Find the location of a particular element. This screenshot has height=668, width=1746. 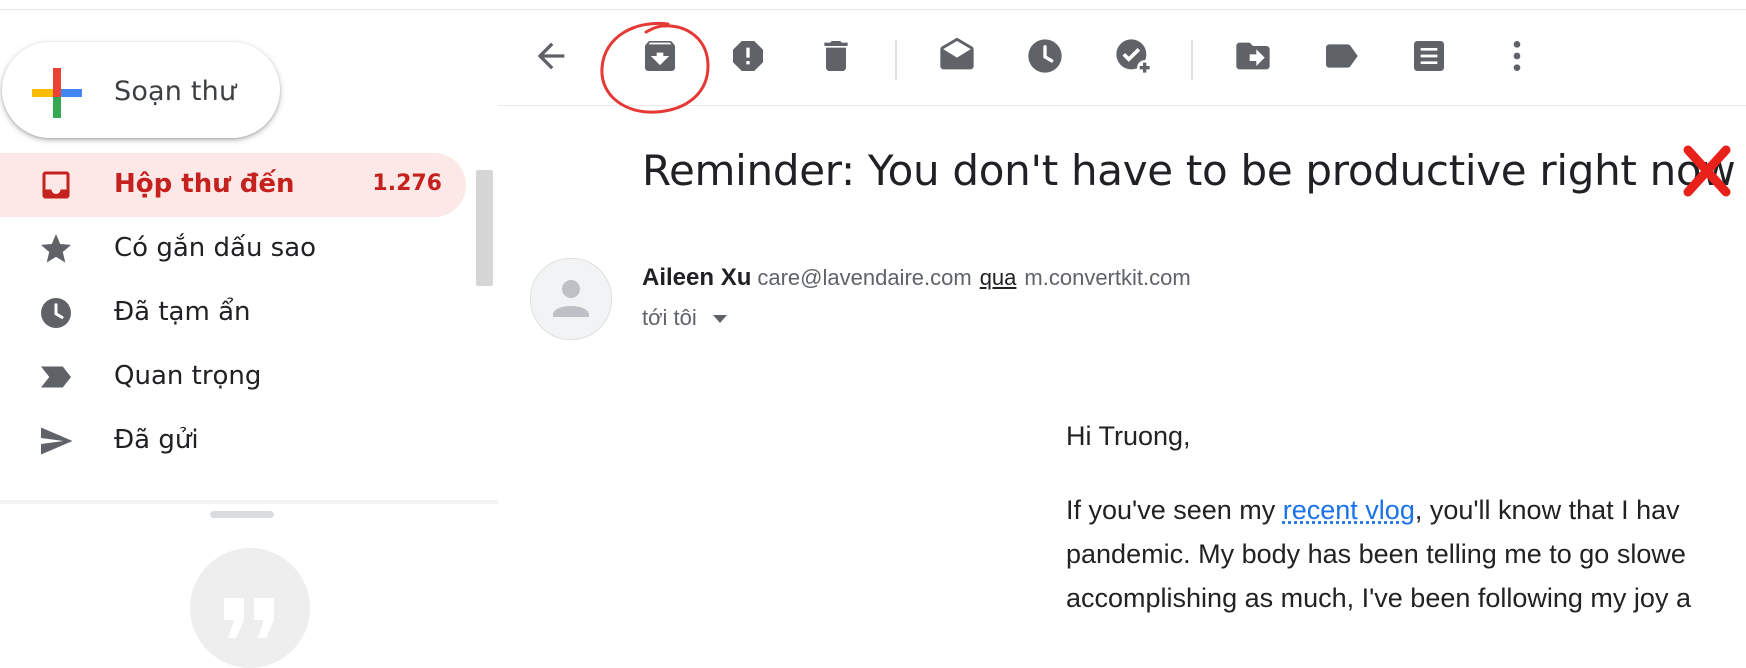

plus-icon is located at coordinates (57, 93).